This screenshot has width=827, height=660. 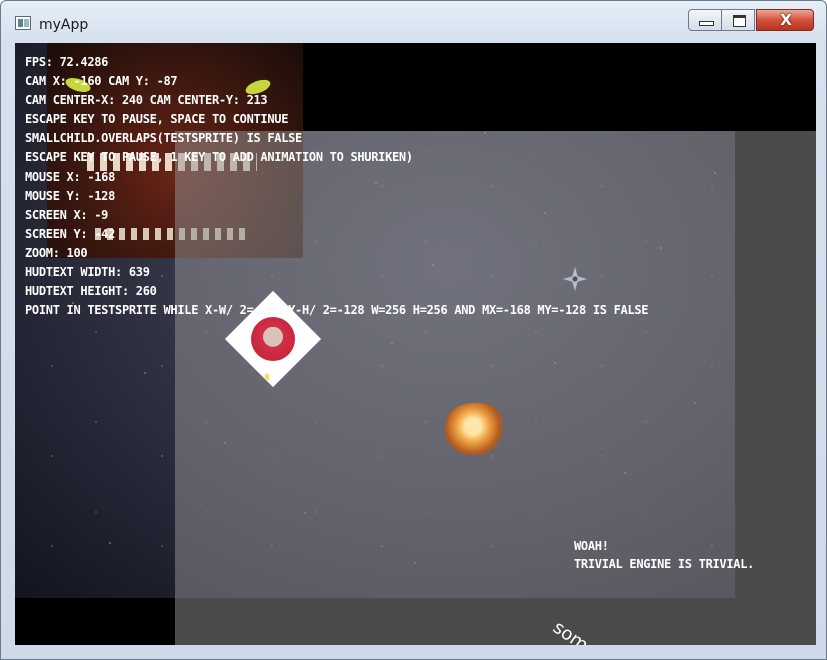 What do you see at coordinates (67, 62) in the screenshot?
I see `hud-line: FPS: 72.4286` at bounding box center [67, 62].